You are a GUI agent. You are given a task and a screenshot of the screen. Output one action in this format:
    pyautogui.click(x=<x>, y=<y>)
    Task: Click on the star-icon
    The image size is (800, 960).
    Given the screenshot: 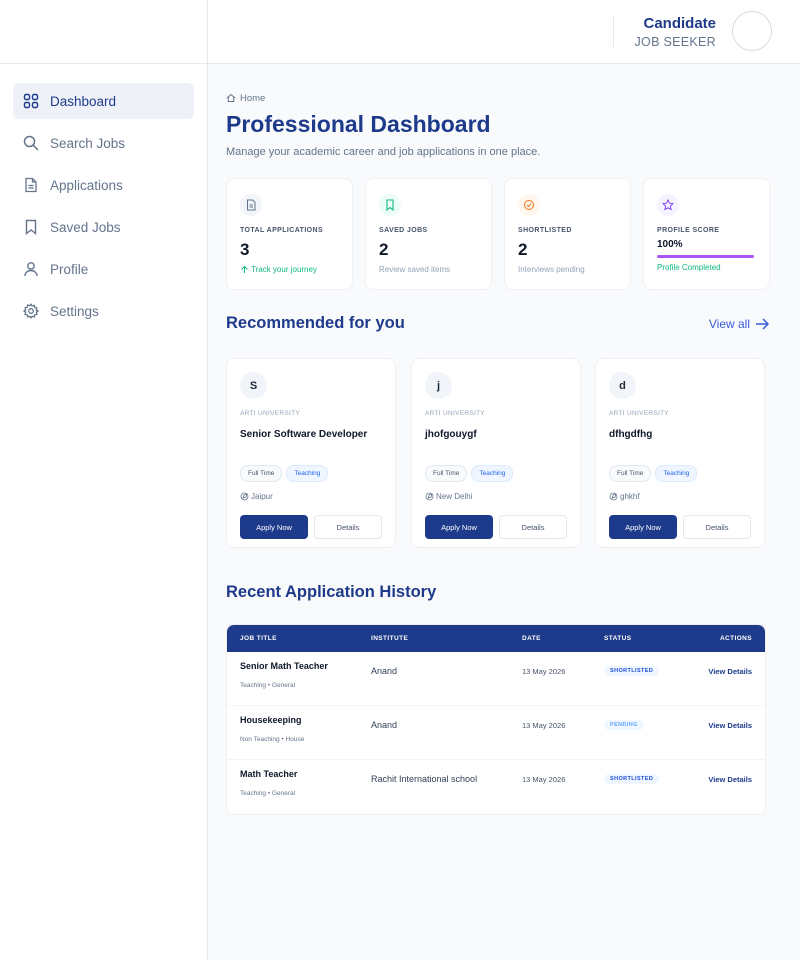 What is the action you would take?
    pyautogui.click(x=668, y=205)
    